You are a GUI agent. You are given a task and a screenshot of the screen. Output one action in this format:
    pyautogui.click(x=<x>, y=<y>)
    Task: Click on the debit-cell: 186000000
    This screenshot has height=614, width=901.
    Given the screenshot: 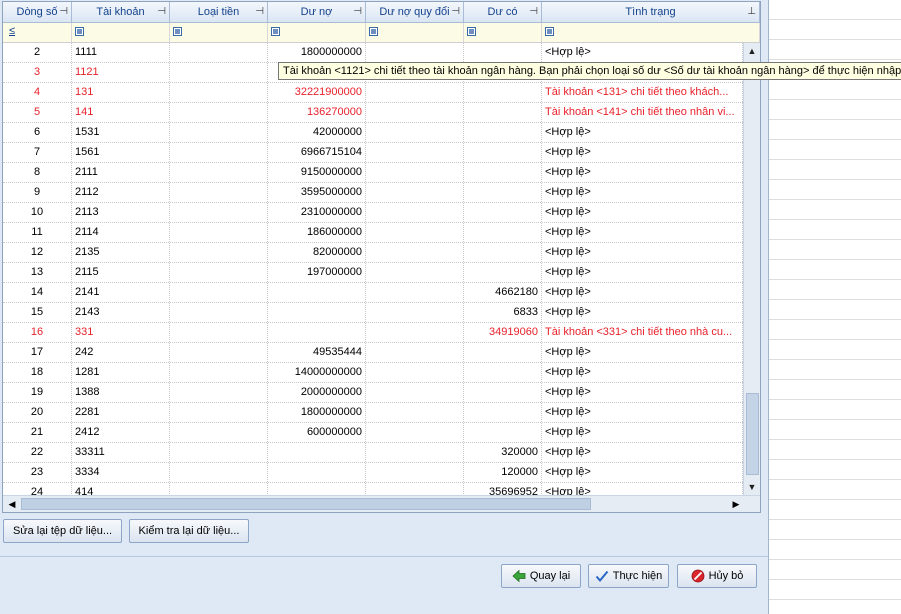 What is the action you would take?
    pyautogui.click(x=317, y=232)
    